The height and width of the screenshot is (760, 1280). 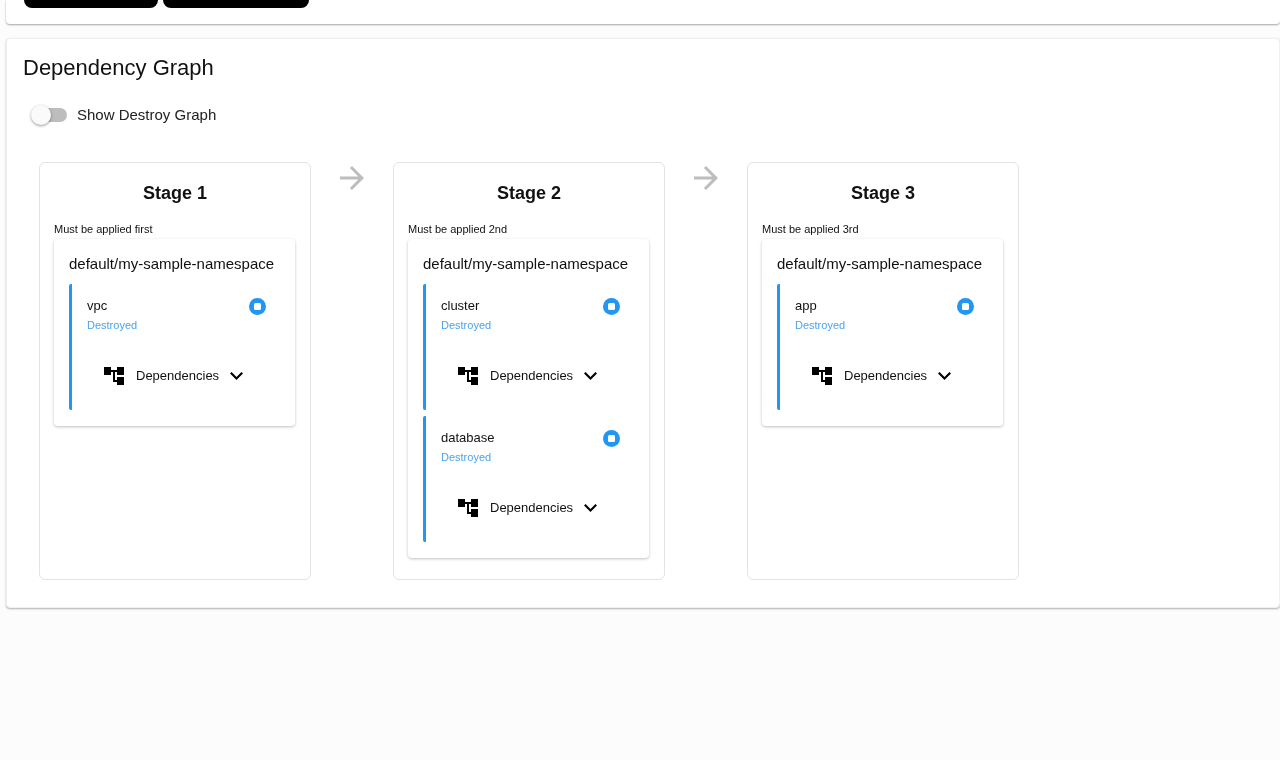 What do you see at coordinates (458, 229) in the screenshot?
I see `stage-subtitle: Must be applied 2nd` at bounding box center [458, 229].